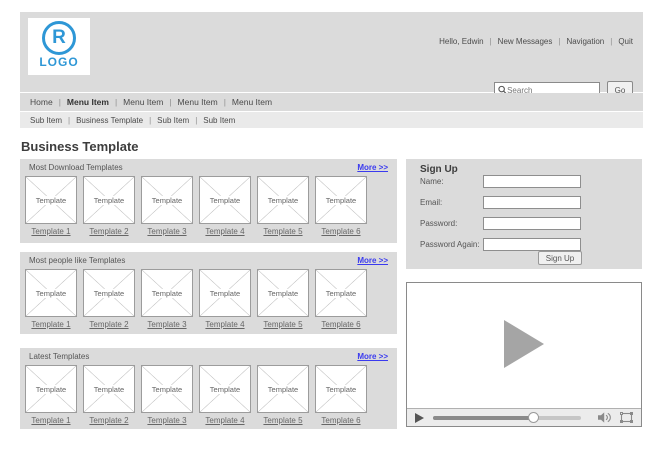 The image size is (650, 459). What do you see at coordinates (41, 102) in the screenshot?
I see `menu-item-home: Home` at bounding box center [41, 102].